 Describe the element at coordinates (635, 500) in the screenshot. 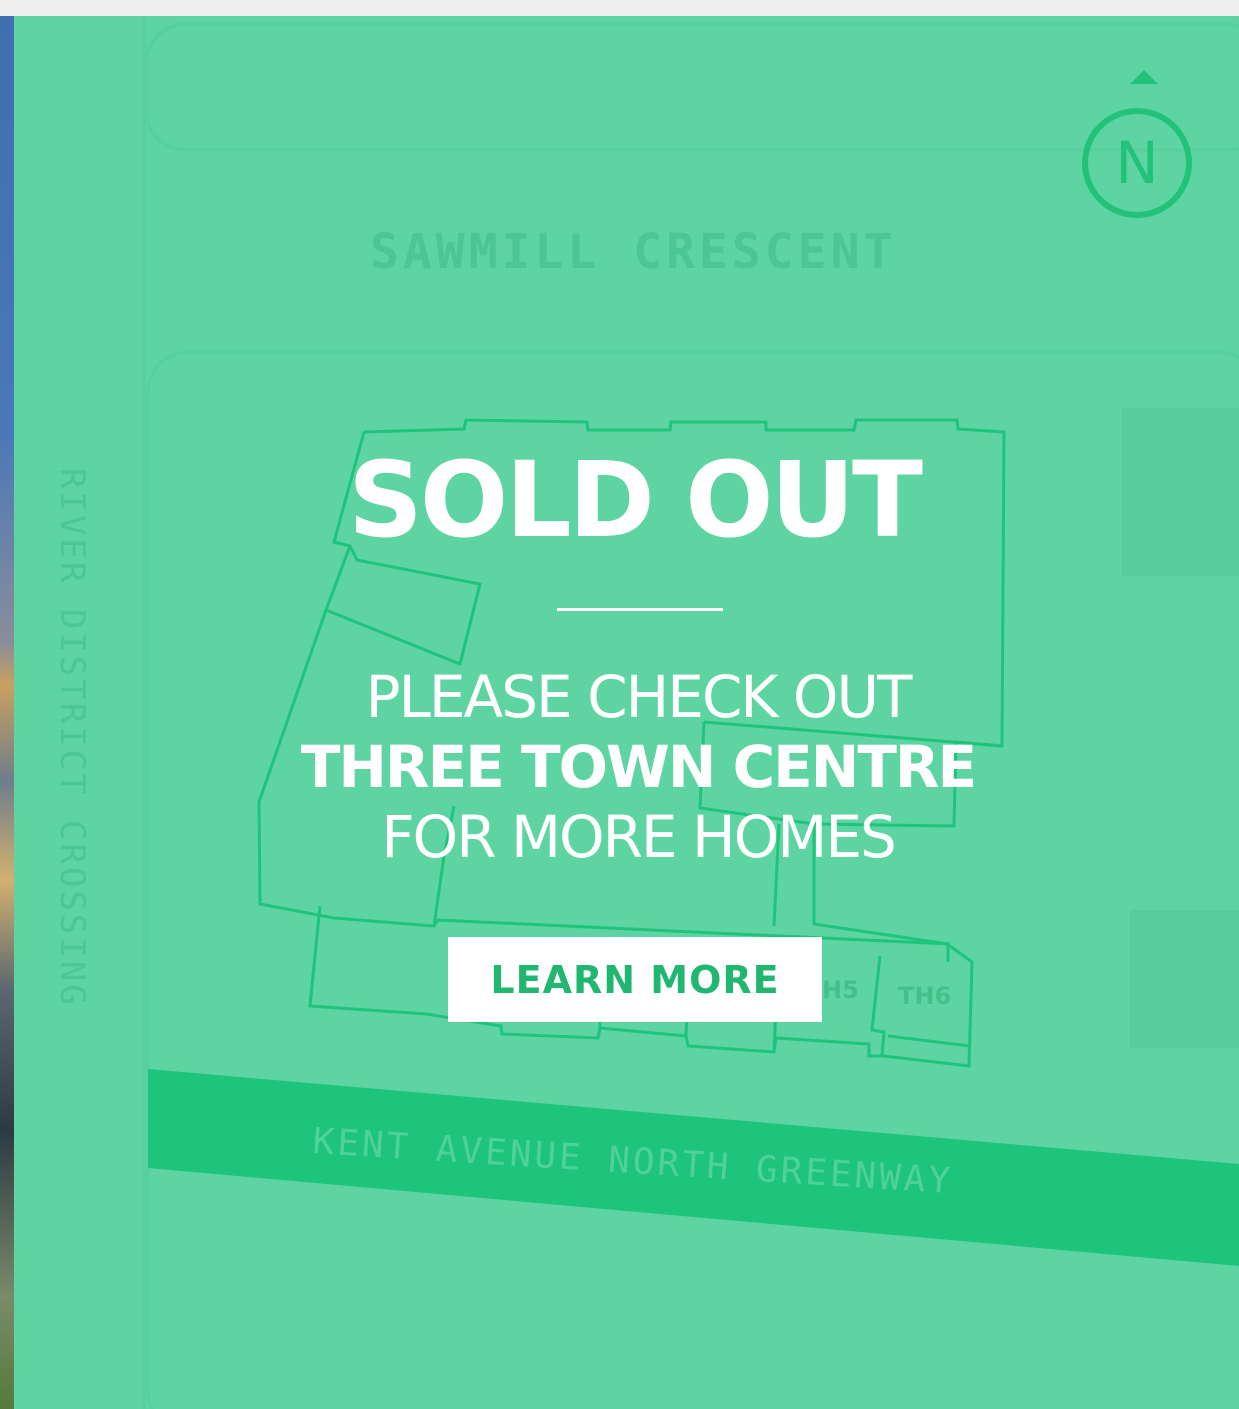

I see `sold-out-title: SOLD OUT` at that location.